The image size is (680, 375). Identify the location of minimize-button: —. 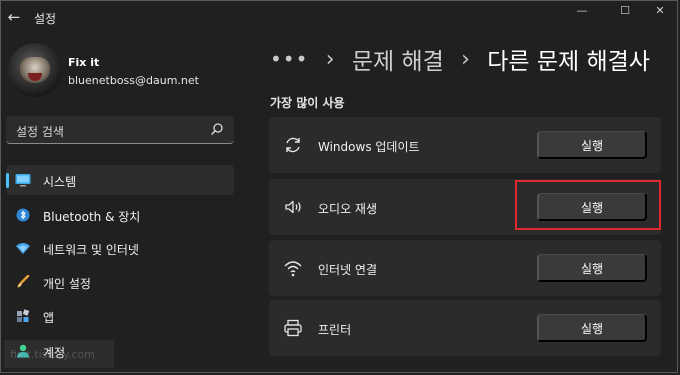
(582, 11).